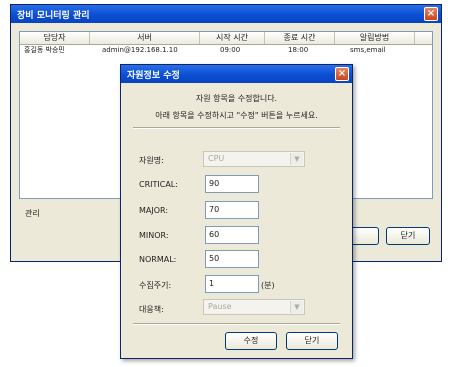 The width and height of the screenshot is (453, 367). What do you see at coordinates (53, 16) in the screenshot?
I see `main-window-title: 장비 모니터링 관리` at bounding box center [53, 16].